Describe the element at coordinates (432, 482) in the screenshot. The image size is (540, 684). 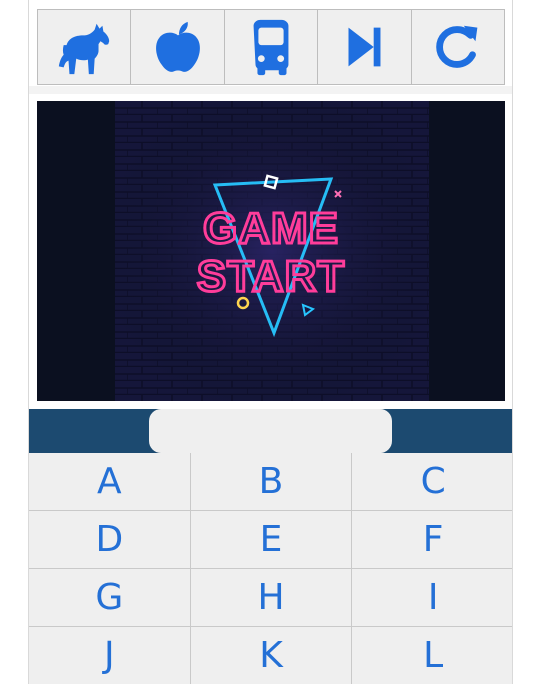
I see `key-c: C` at that location.